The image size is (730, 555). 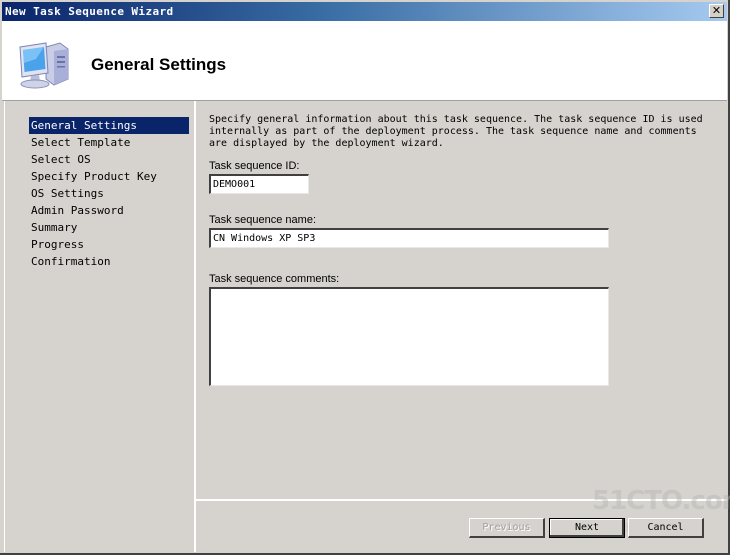 I want to click on wizard-header: General Settings, so click(x=364, y=60).